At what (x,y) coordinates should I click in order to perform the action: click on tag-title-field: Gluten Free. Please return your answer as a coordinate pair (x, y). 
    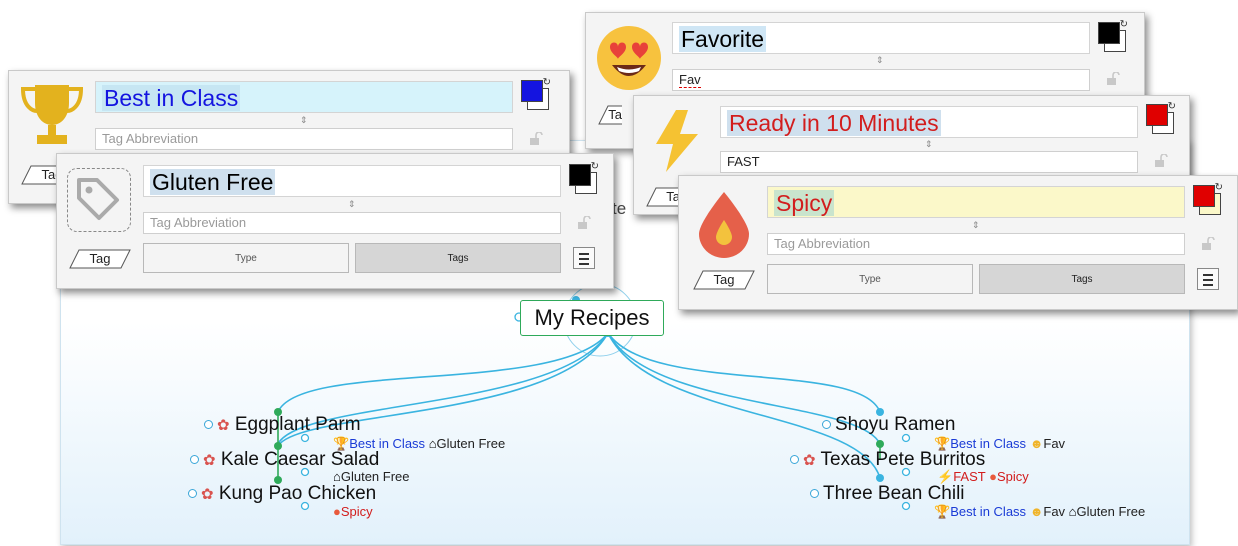
    Looking at the image, I should click on (352, 181).